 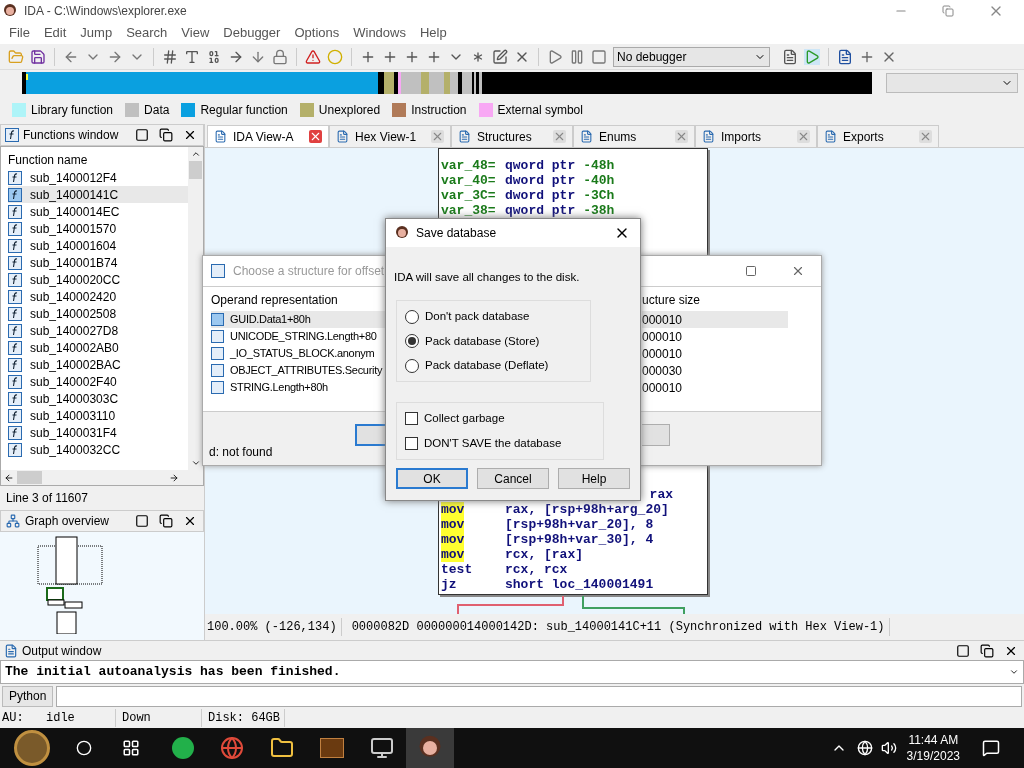 What do you see at coordinates (98, 347) in the screenshot?
I see `function-item: sub_140002AB0` at bounding box center [98, 347].